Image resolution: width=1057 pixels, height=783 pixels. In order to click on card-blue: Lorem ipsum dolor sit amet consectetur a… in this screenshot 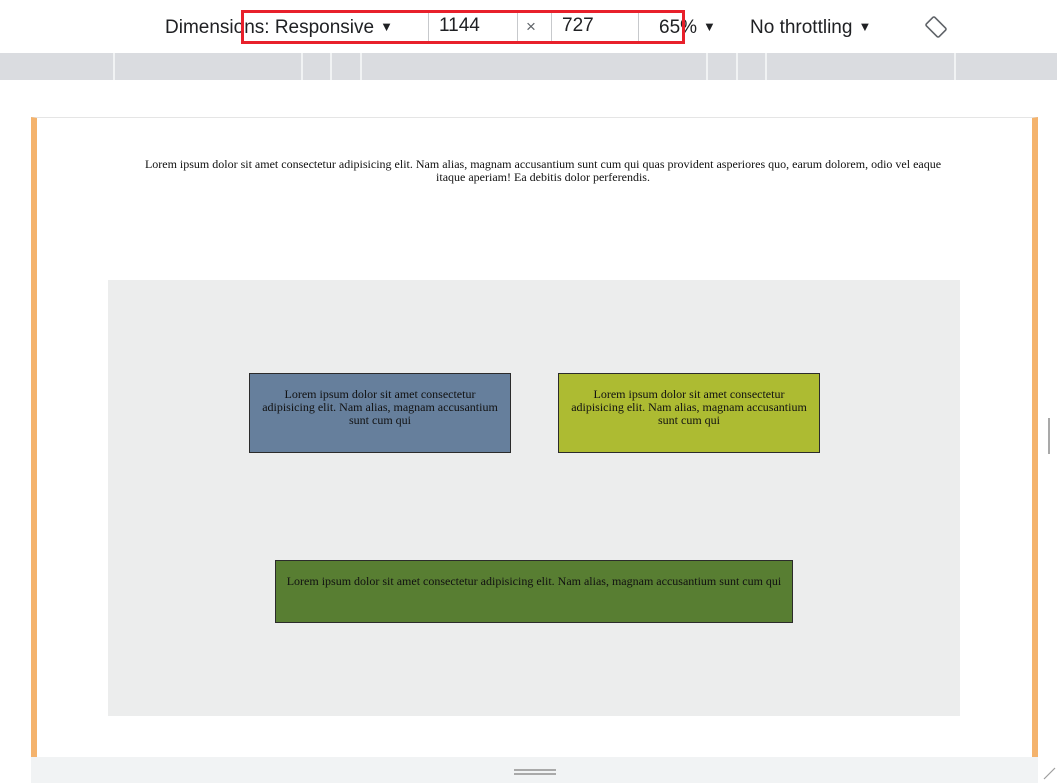, I will do `click(380, 413)`.